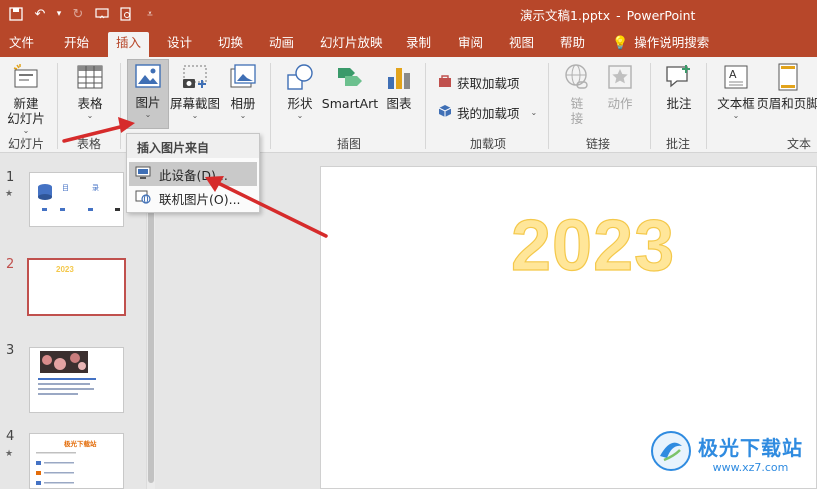 Image resolution: width=817 pixels, height=489 pixels. I want to click on scrollbar-thumb, so click(151, 333).